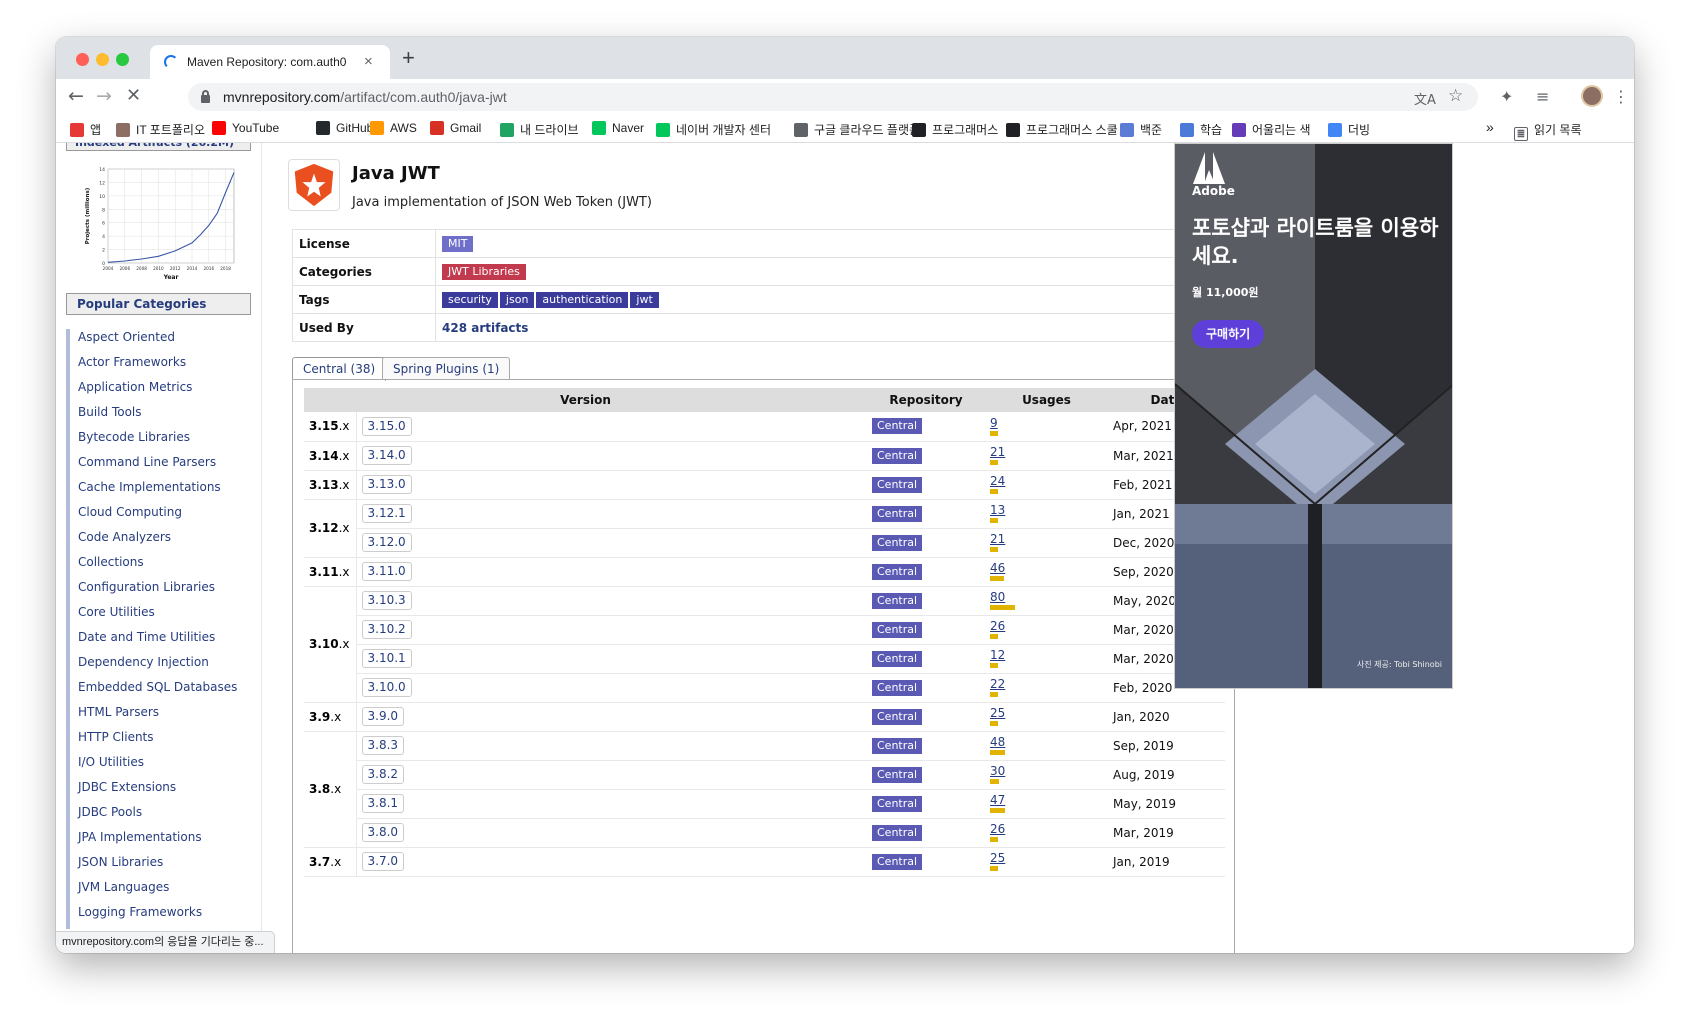 The height and width of the screenshot is (1024, 1689). I want to click on tag-badge: jwt, so click(644, 299).